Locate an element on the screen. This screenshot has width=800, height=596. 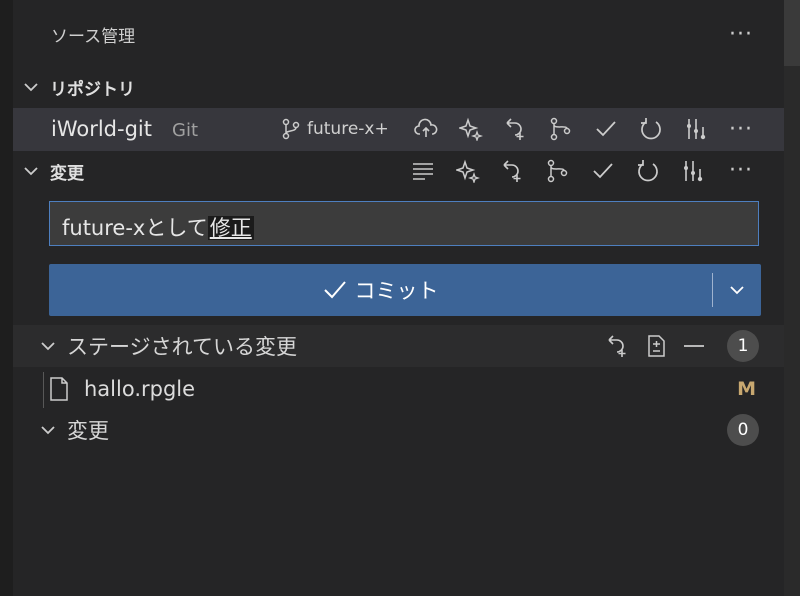
changes-section-label: 変更 is located at coordinates (67, 173).